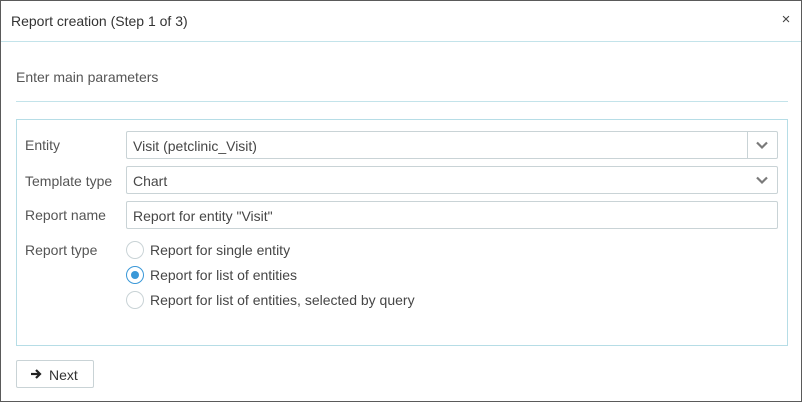 This screenshot has width=802, height=402. I want to click on entity-label: Entity, so click(43, 145).